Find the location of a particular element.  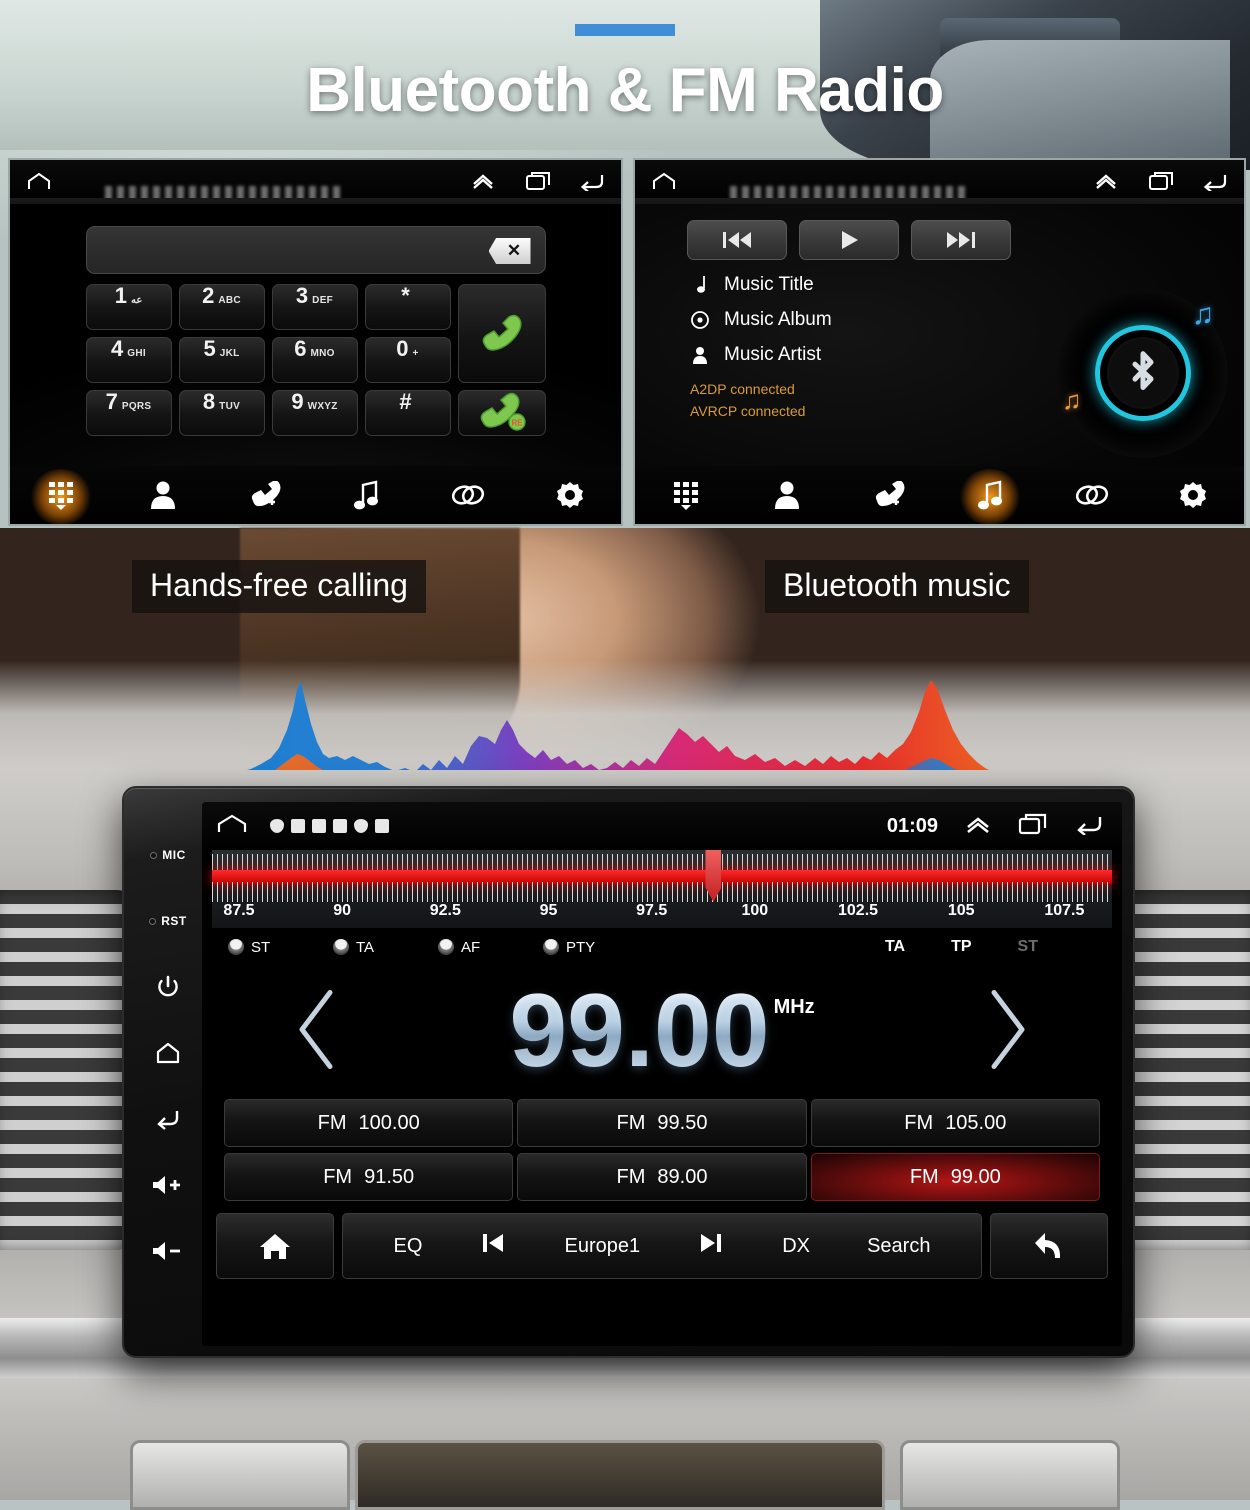

toolbar-eq-button: EQ is located at coordinates (408, 1246).